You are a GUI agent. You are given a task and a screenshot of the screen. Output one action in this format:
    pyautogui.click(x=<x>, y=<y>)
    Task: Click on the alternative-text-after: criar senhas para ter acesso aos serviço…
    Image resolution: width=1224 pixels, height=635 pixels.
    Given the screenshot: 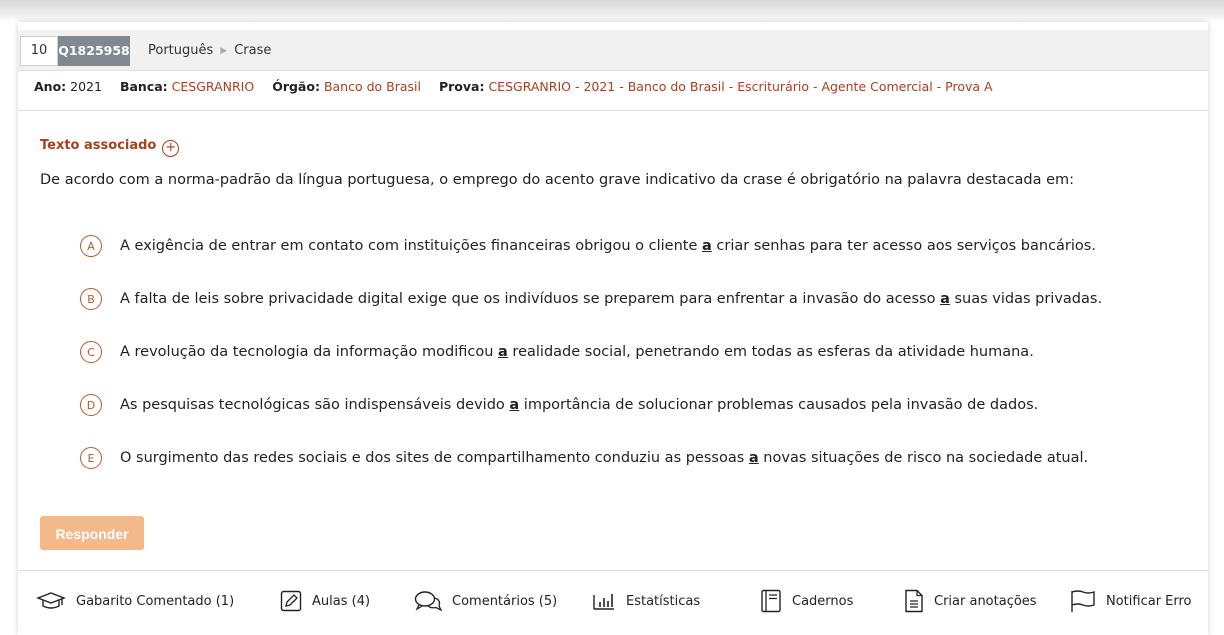 What is the action you would take?
    pyautogui.click(x=903, y=246)
    